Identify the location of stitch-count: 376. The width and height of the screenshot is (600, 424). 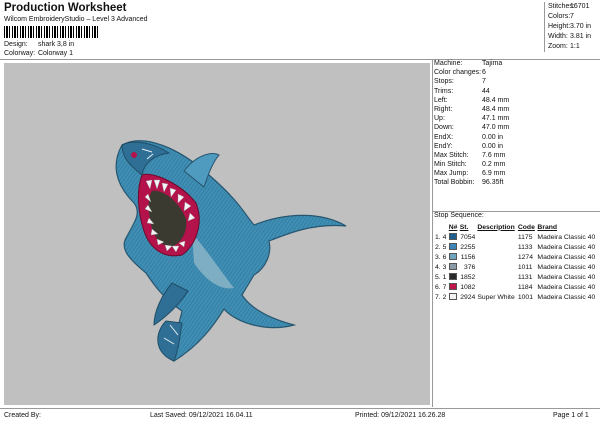
(469, 267).